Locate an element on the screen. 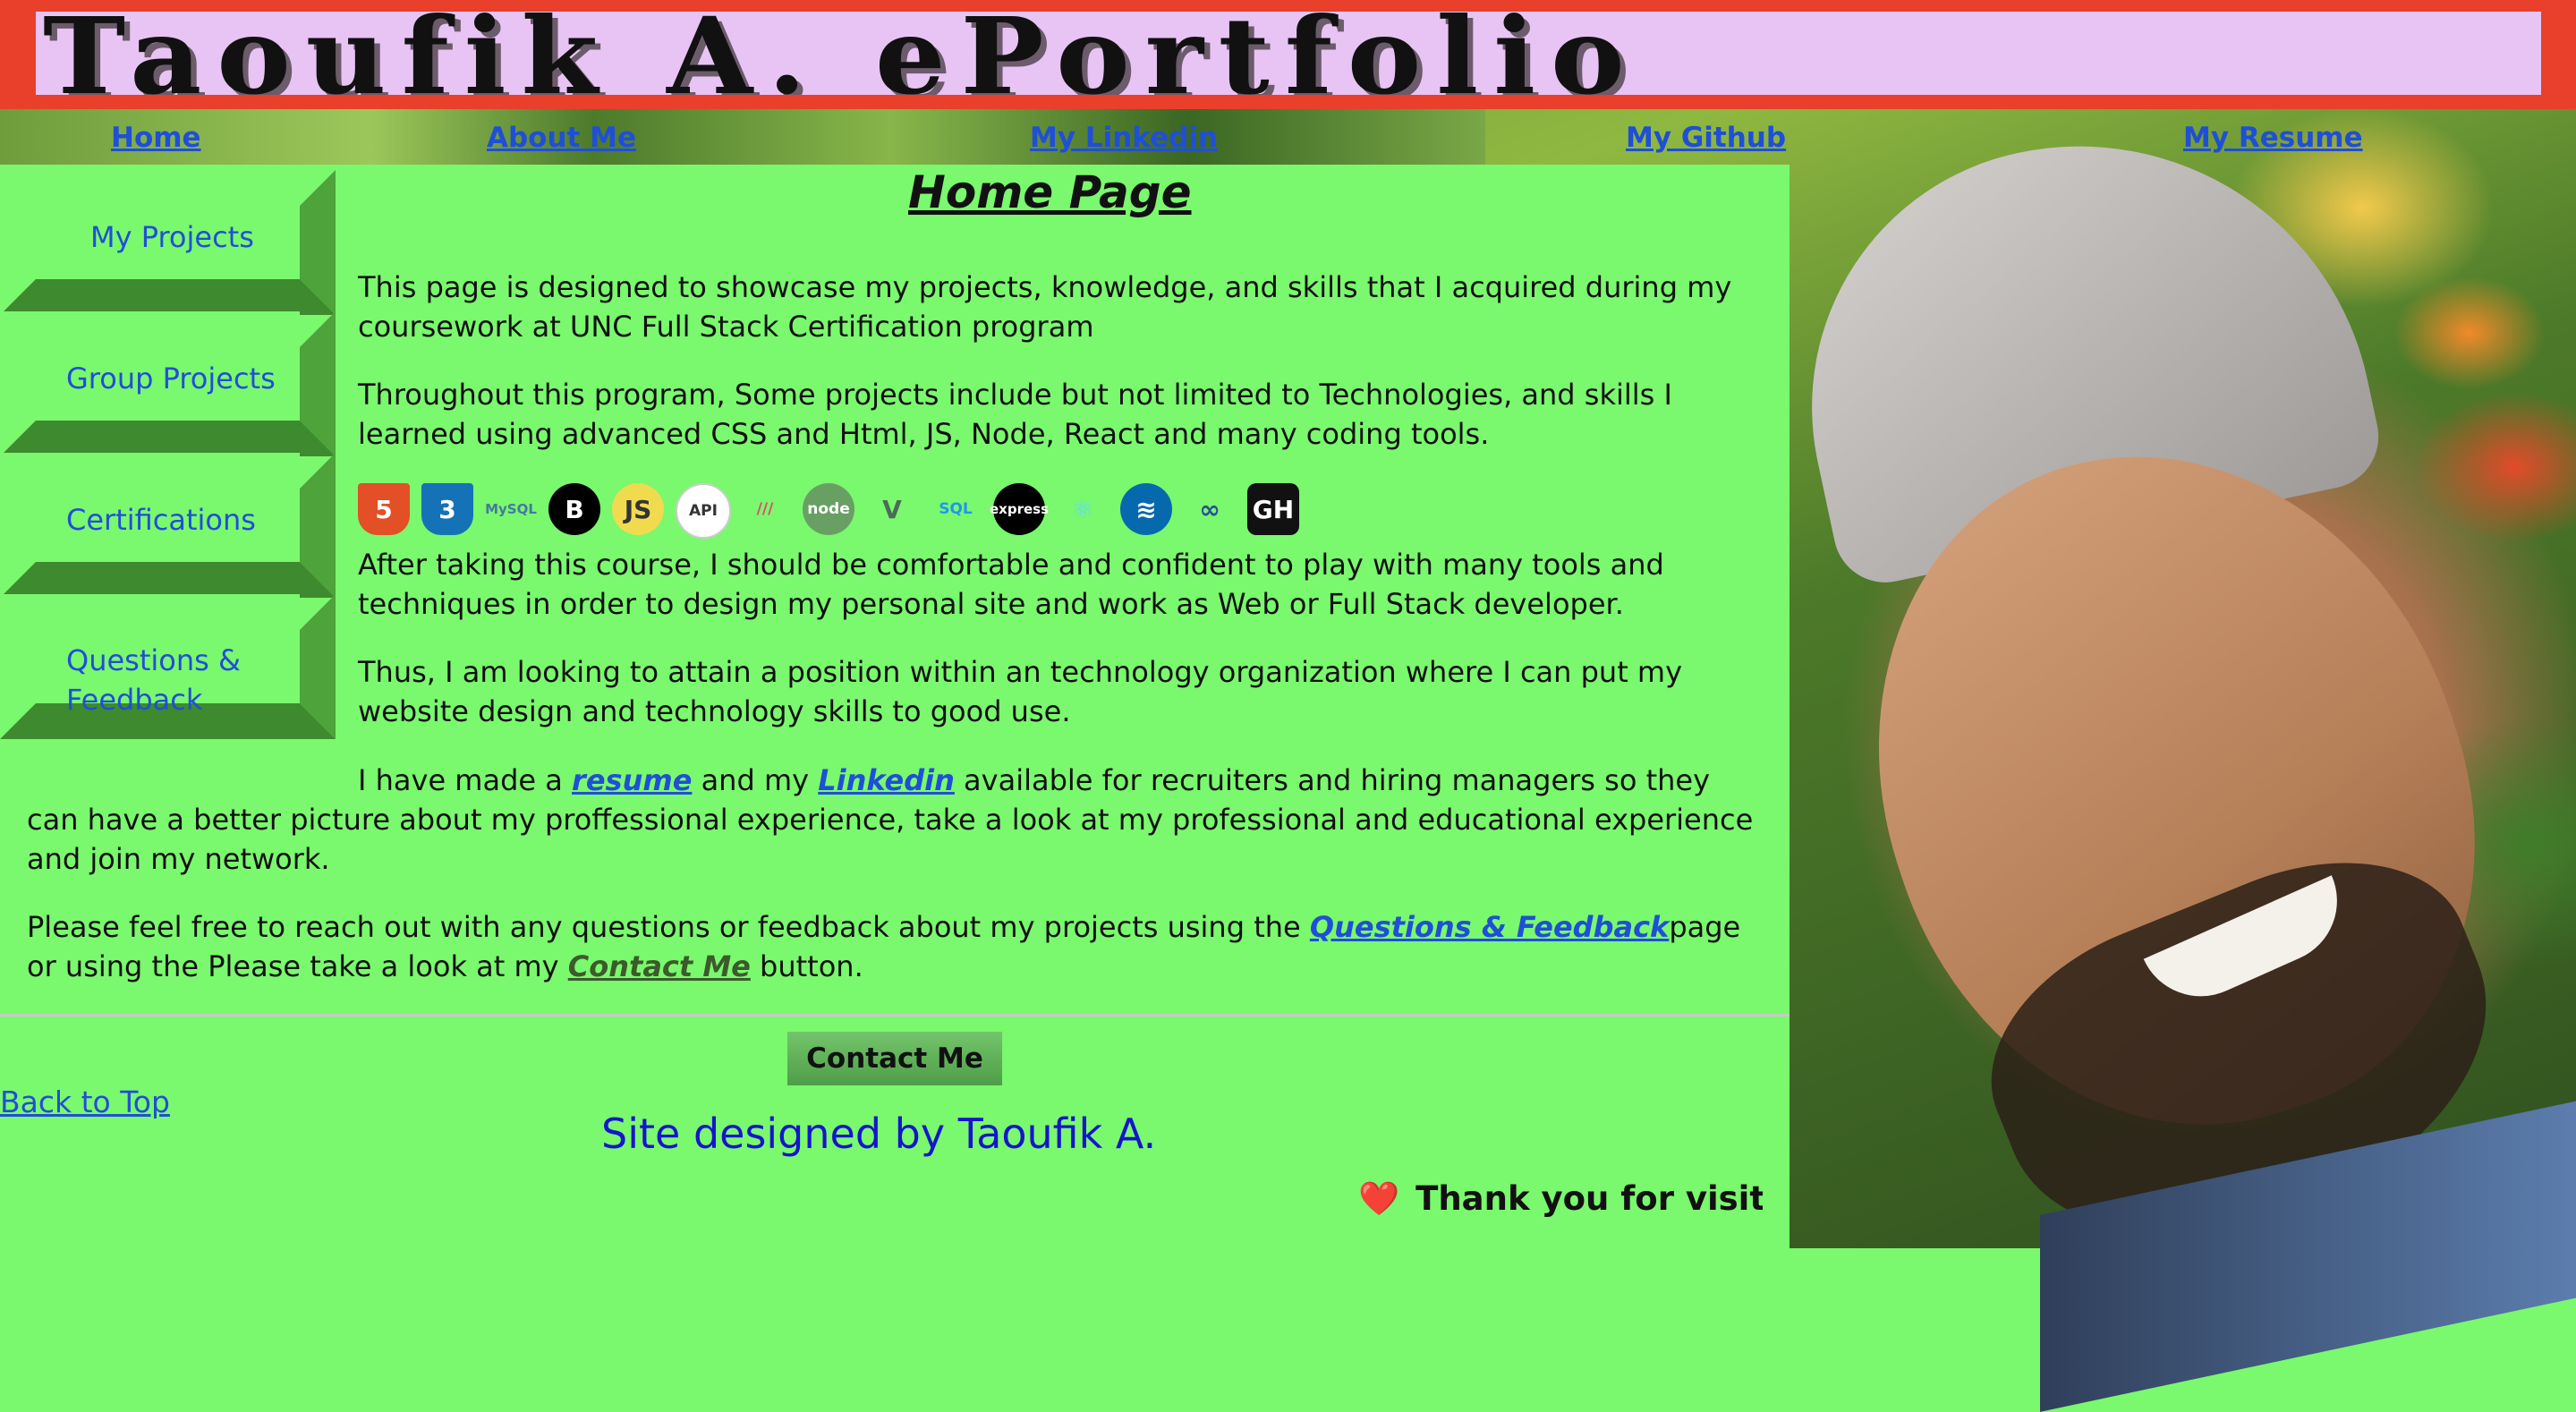 Image resolution: width=2576 pixels, height=1412 pixels. back-to-top-link: Back to Top is located at coordinates (85, 1102).